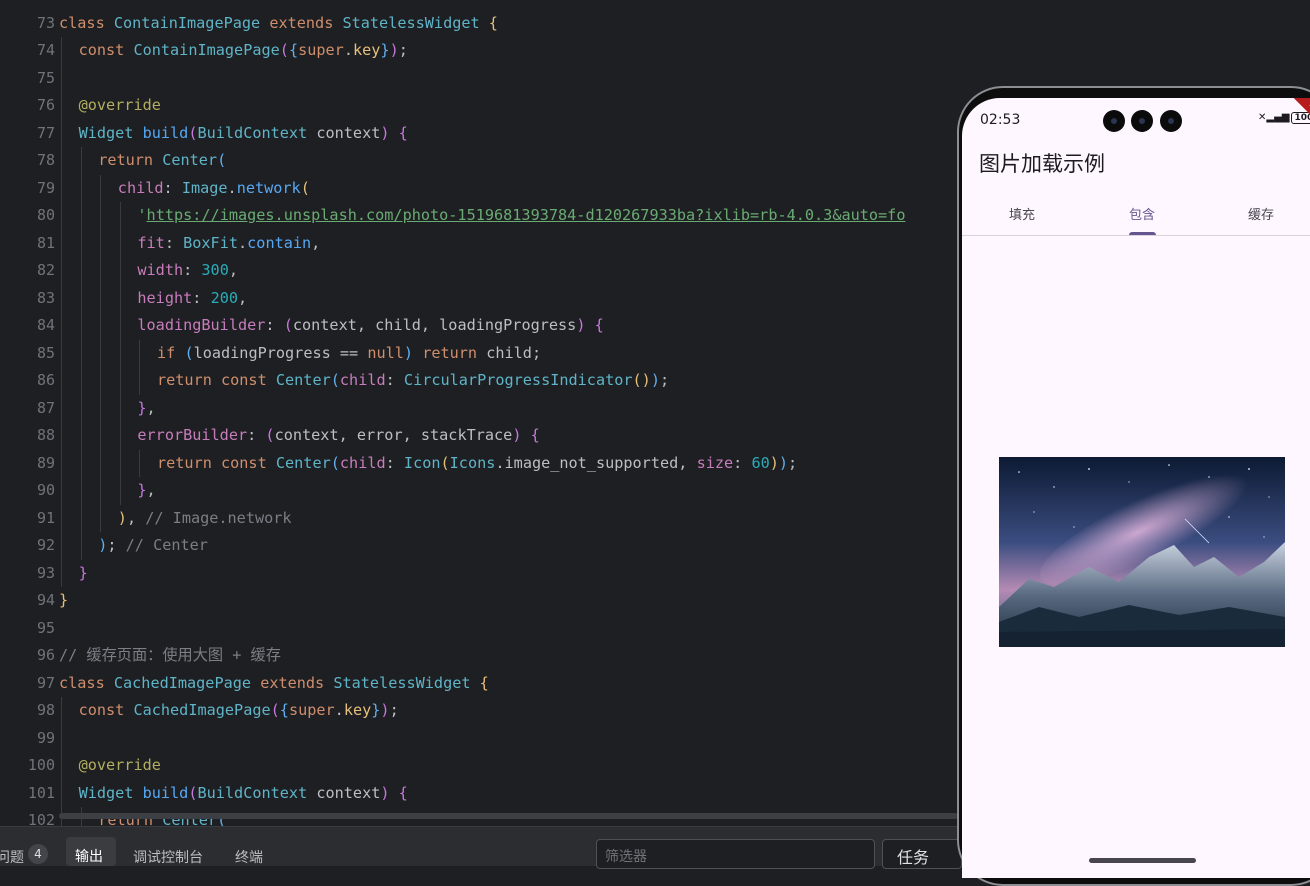 This screenshot has height=886, width=1310. Describe the element at coordinates (168, 857) in the screenshot. I see `tab-debug-console: 调试控制台` at that location.